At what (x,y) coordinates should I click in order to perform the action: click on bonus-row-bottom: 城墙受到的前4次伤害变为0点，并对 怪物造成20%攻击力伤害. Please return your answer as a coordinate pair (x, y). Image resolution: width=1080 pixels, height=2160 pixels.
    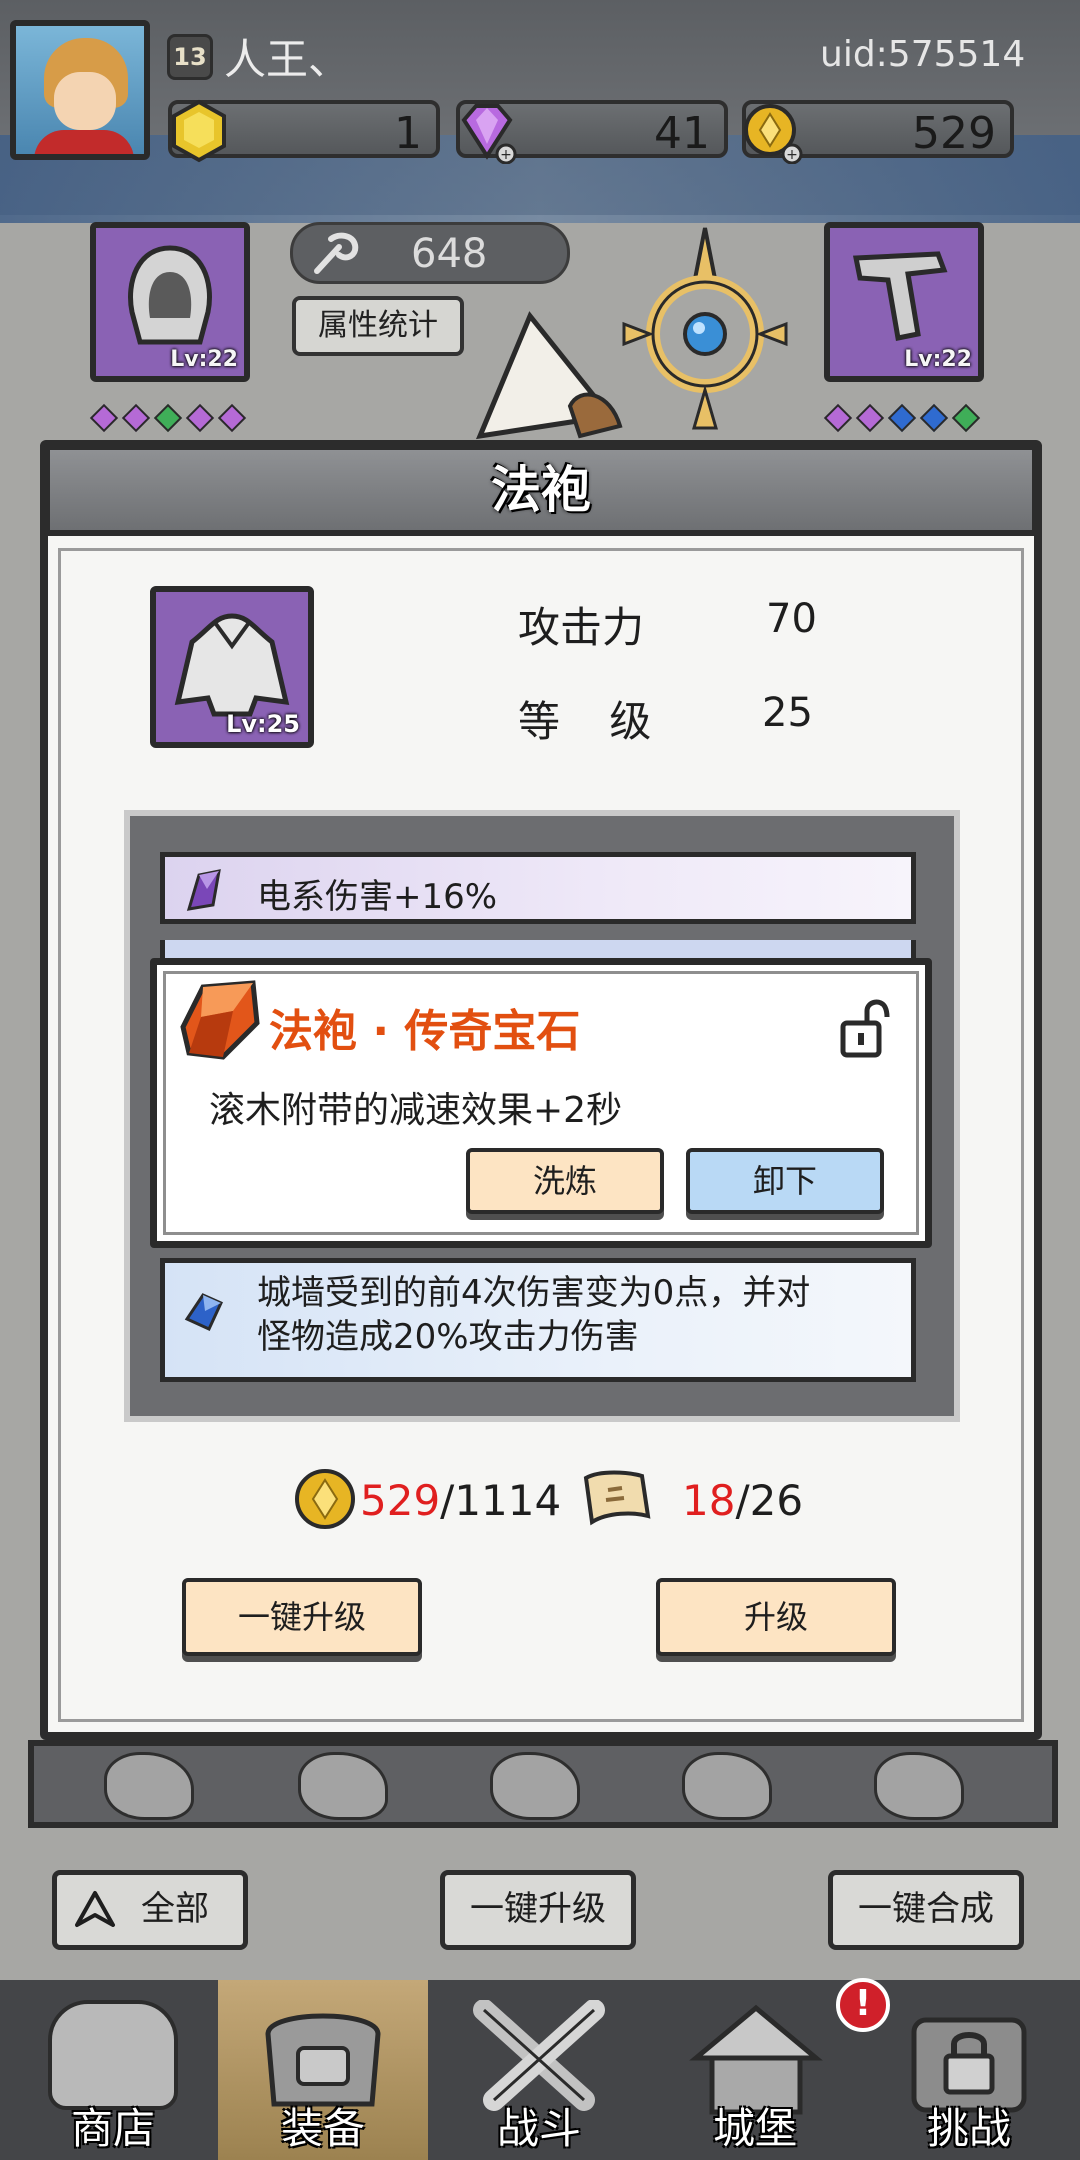
    Looking at the image, I should click on (538, 1320).